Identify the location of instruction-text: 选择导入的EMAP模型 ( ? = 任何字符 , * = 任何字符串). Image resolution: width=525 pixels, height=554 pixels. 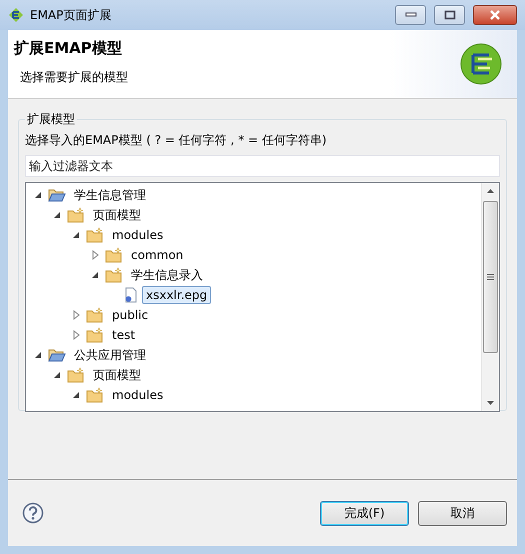
(176, 140).